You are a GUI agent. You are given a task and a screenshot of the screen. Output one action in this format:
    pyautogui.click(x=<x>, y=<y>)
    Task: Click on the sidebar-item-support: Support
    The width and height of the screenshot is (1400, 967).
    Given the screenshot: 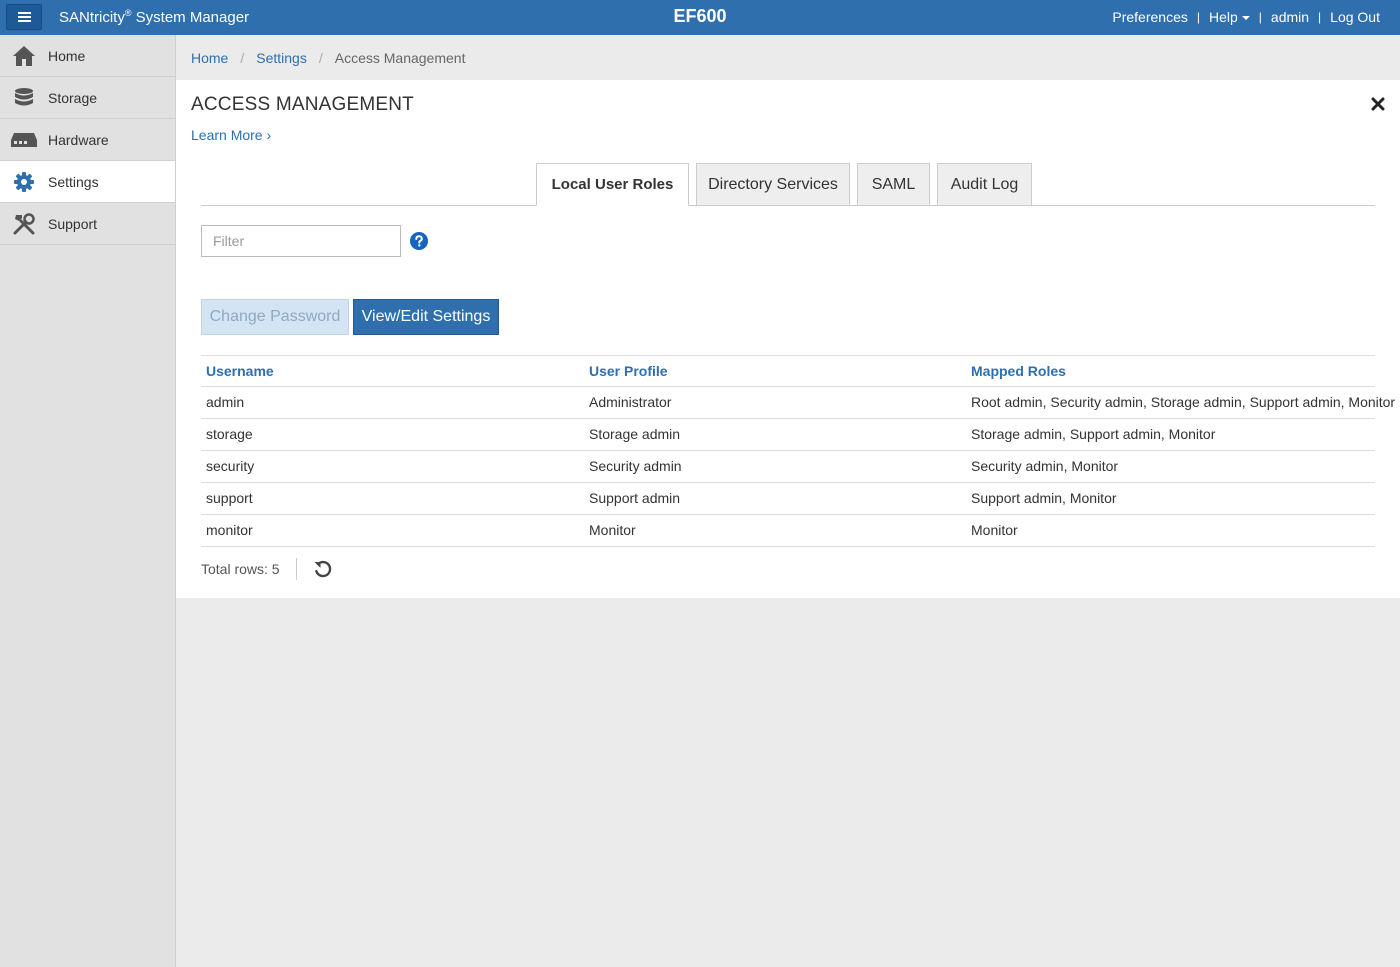 What is the action you would take?
    pyautogui.click(x=87, y=224)
    